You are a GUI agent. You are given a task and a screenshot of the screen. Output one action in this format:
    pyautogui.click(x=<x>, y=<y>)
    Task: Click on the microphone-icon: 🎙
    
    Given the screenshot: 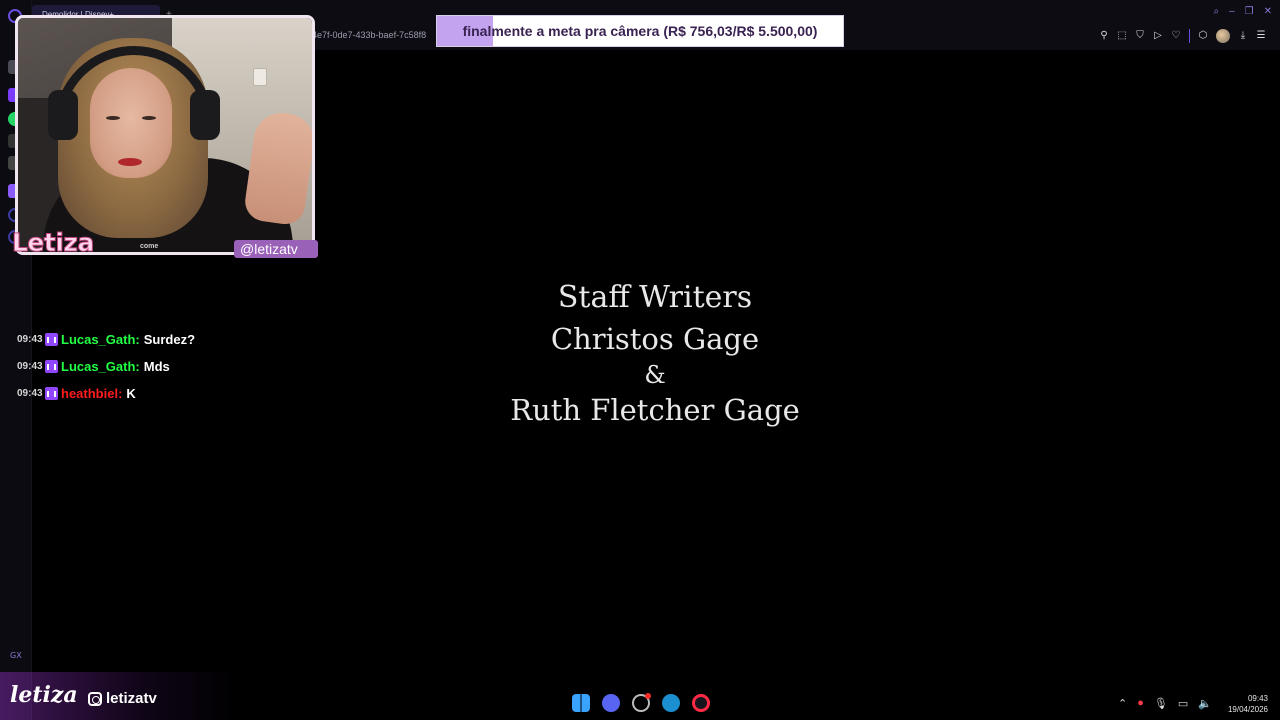 What is the action you would take?
    pyautogui.click(x=1161, y=703)
    